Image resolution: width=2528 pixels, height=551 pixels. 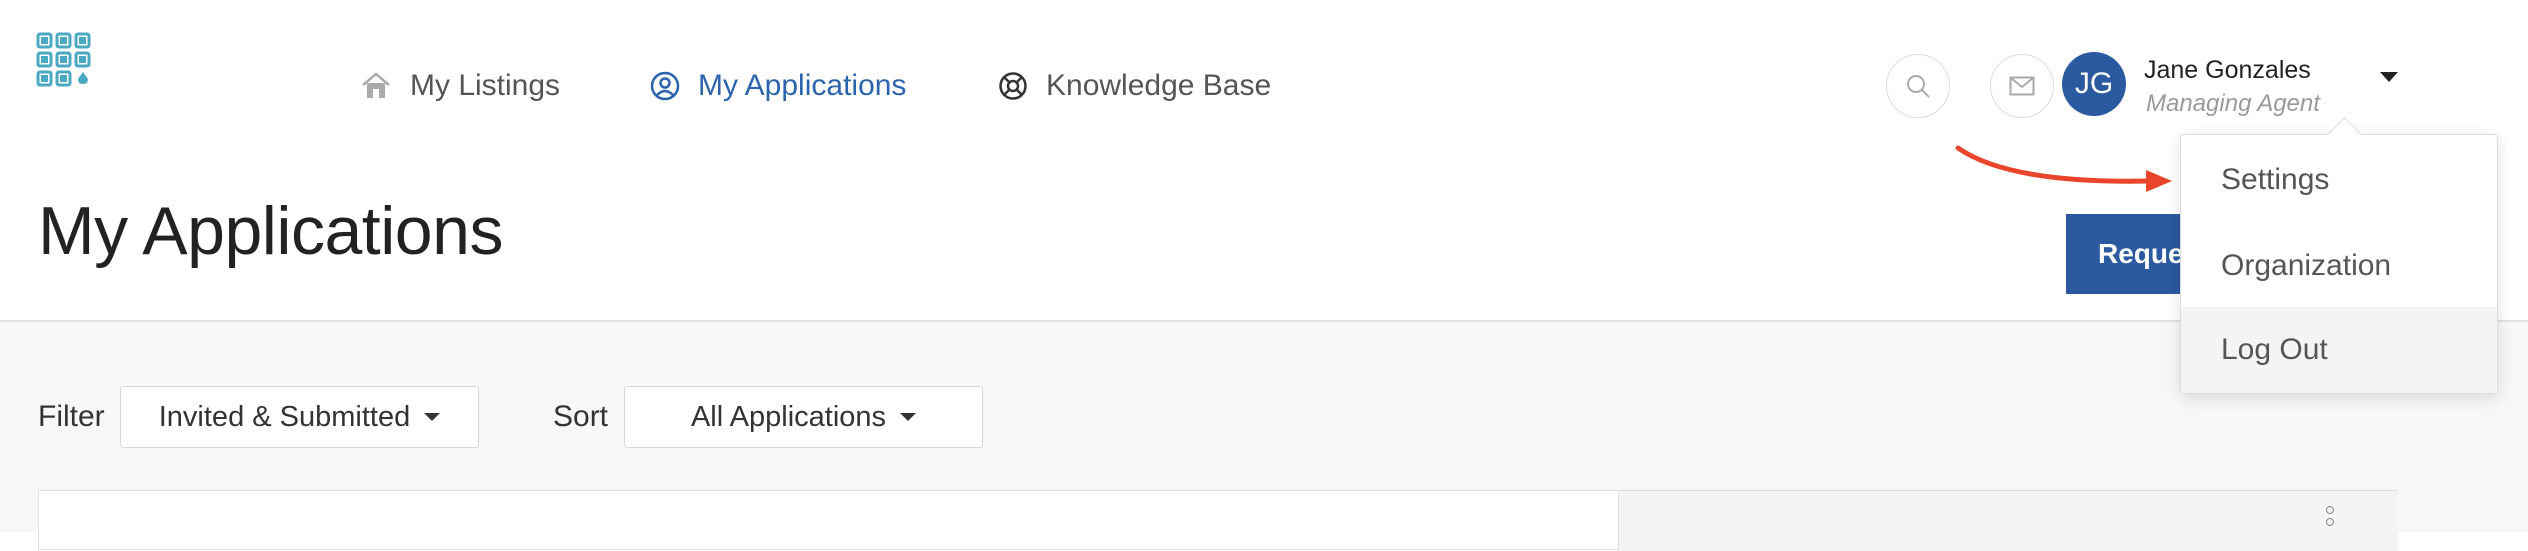 I want to click on menu-item-log-out: Log Out, so click(x=2339, y=350).